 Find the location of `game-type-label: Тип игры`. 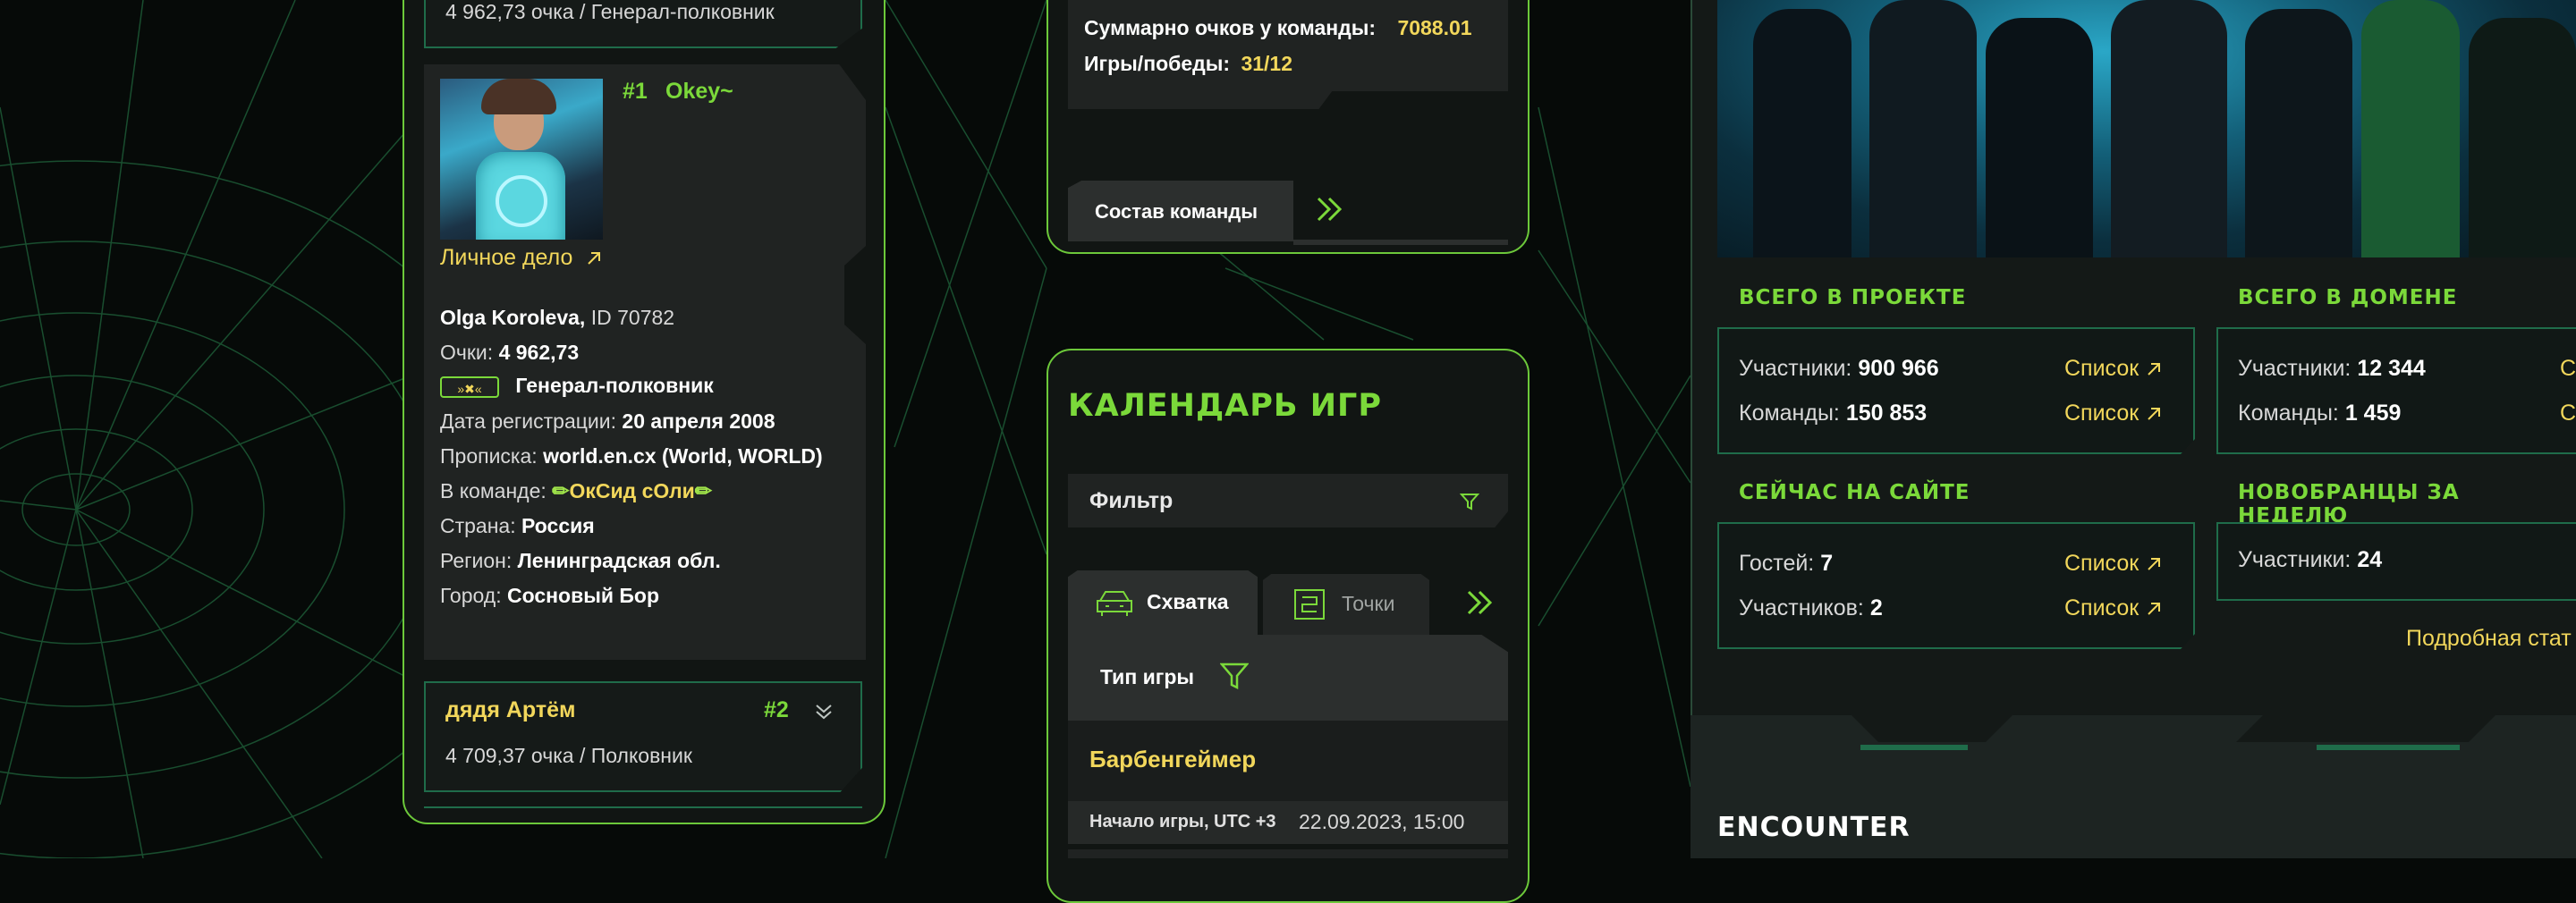

game-type-label: Тип игры is located at coordinates (1147, 676).